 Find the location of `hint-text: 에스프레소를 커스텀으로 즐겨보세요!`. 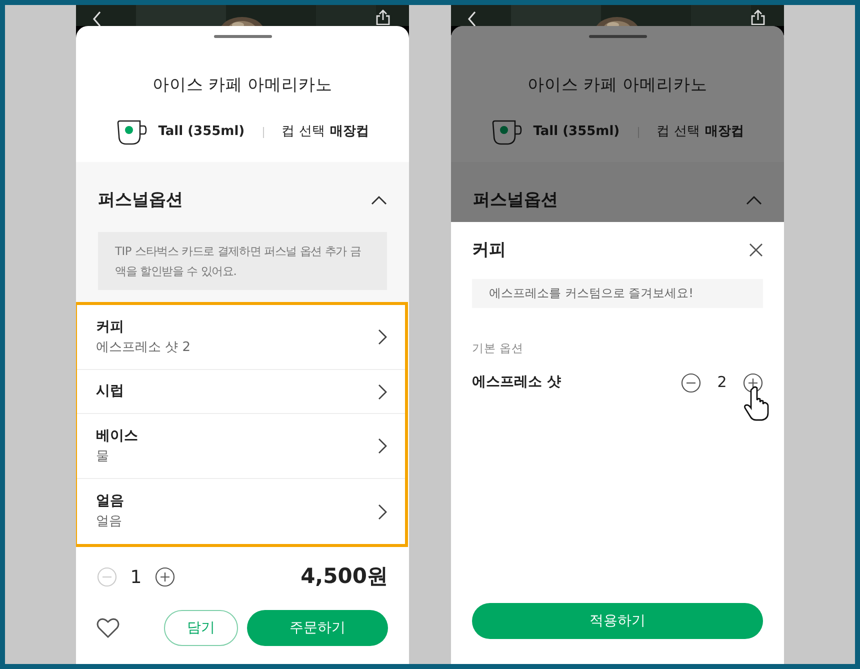

hint-text: 에스프레소를 커스텀으로 즐겨보세요! is located at coordinates (617, 293).